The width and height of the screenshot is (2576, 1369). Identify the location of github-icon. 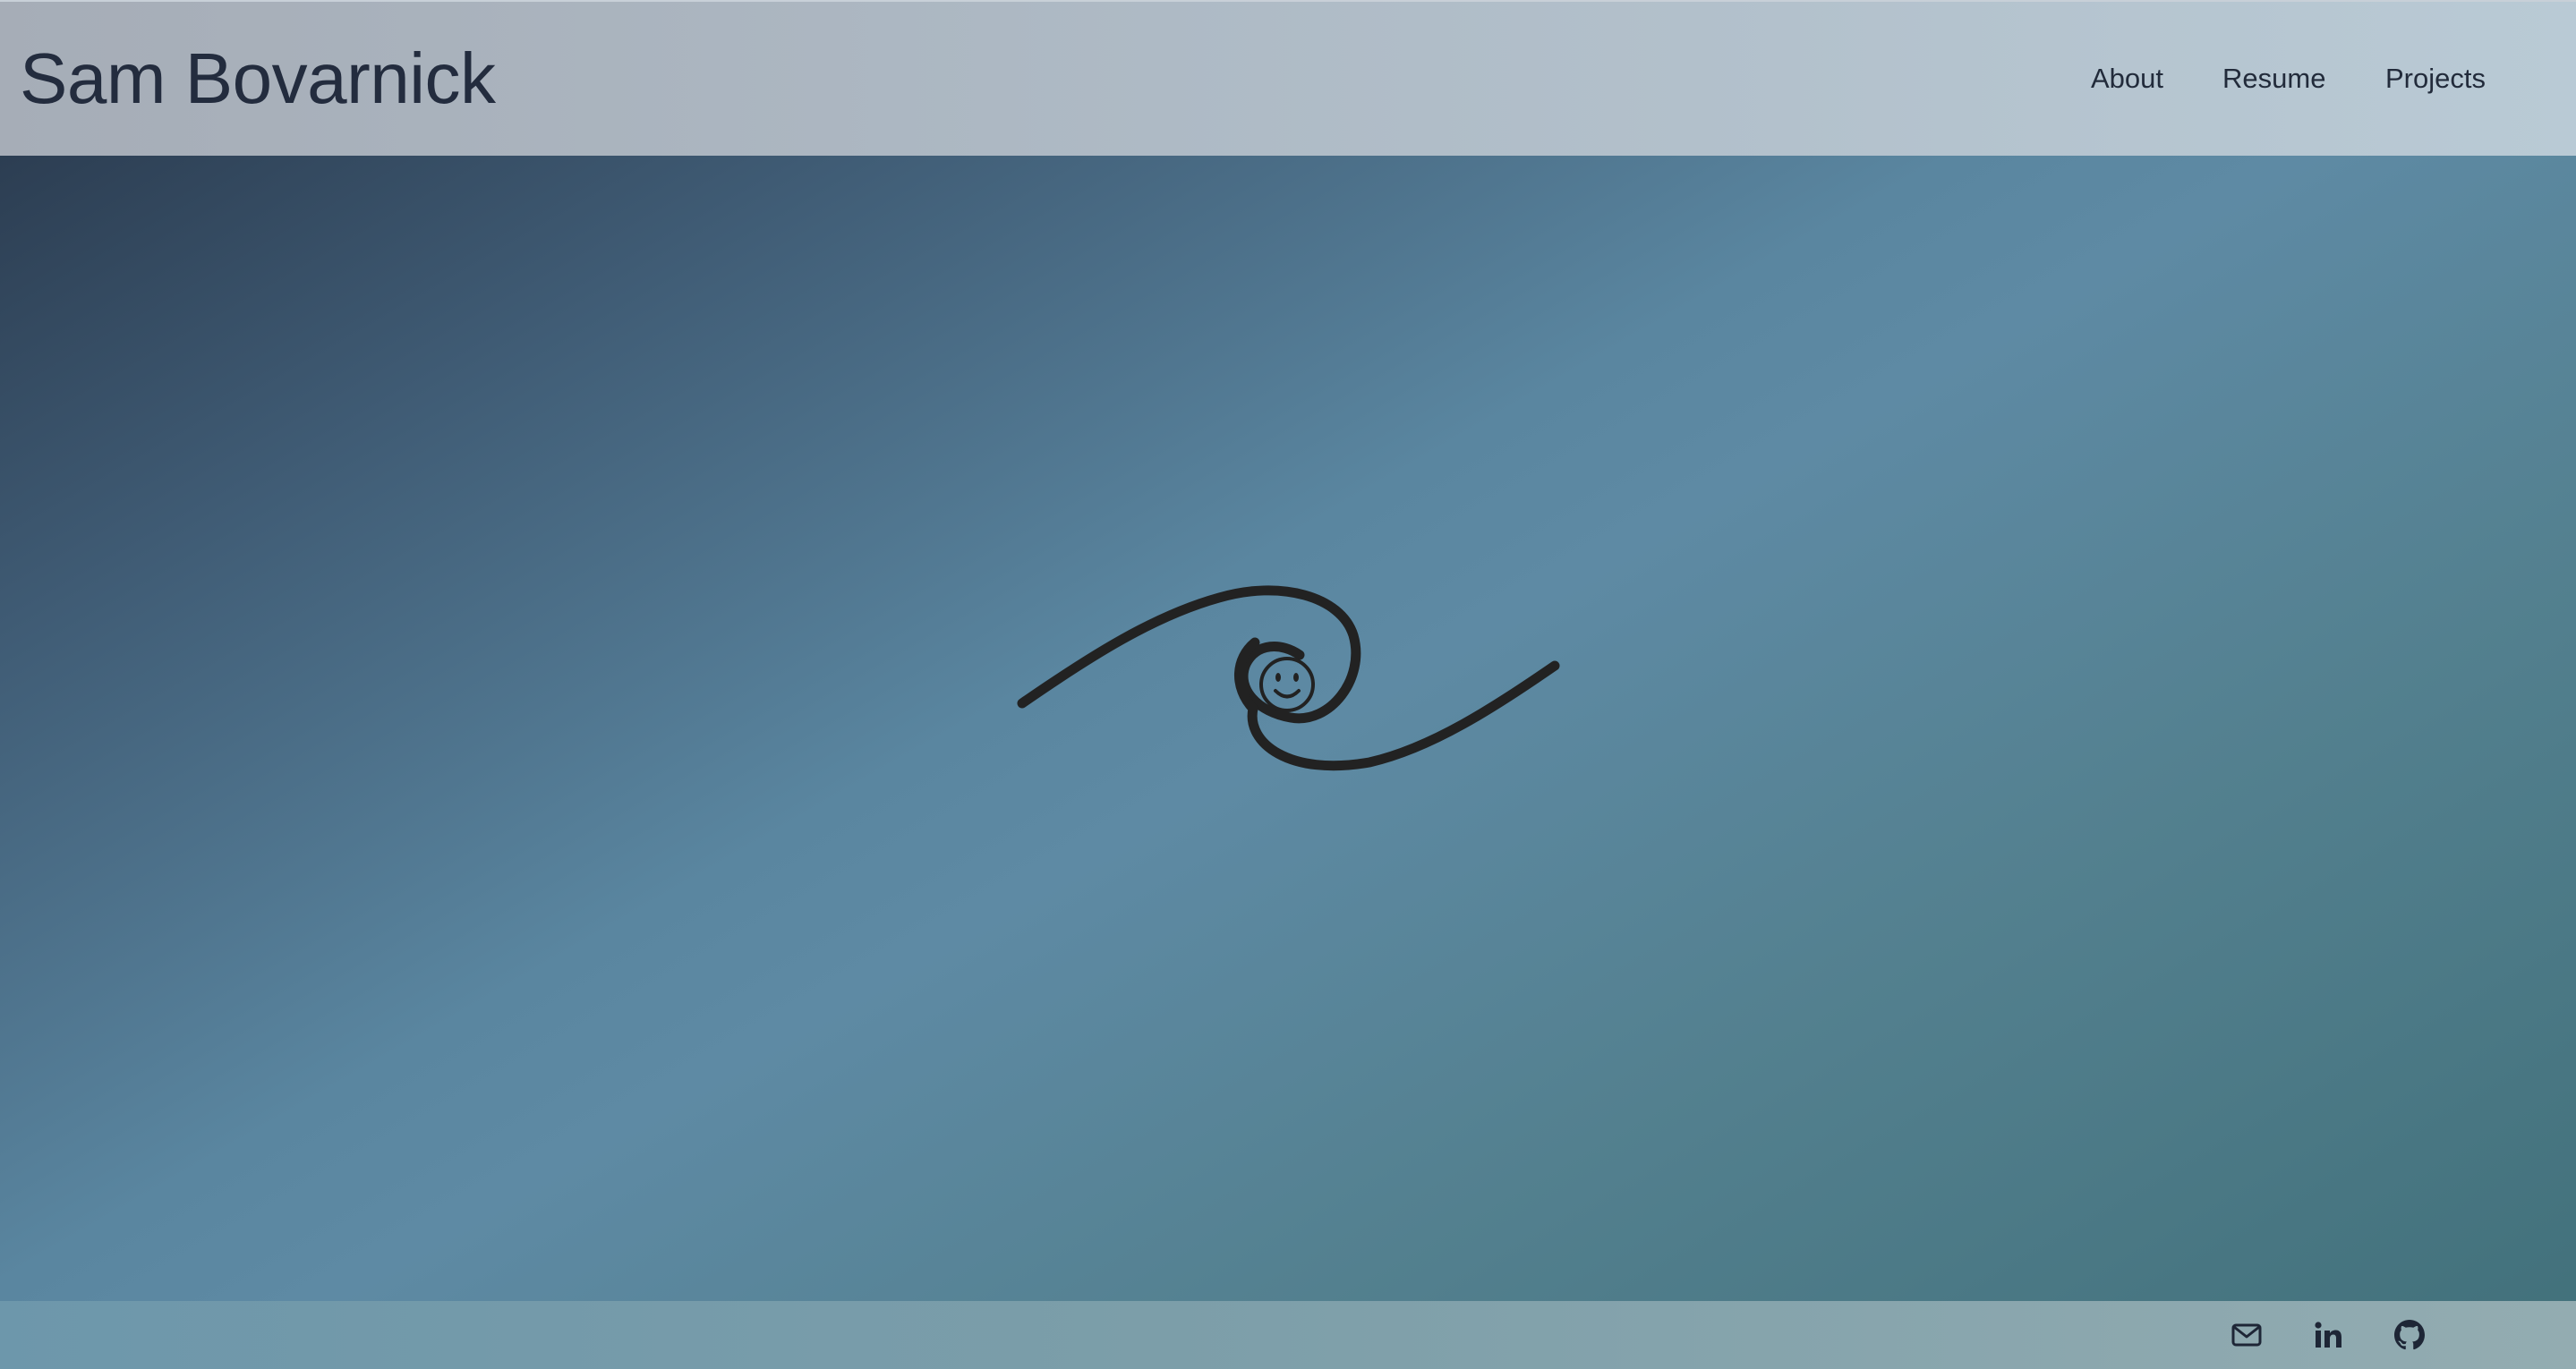
(2409, 1335).